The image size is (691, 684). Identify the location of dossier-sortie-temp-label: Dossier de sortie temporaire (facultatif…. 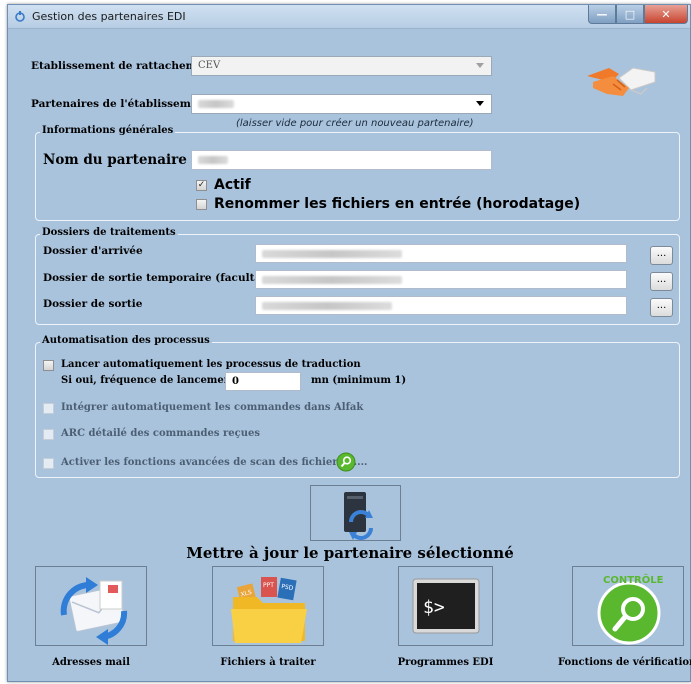
(161, 278).